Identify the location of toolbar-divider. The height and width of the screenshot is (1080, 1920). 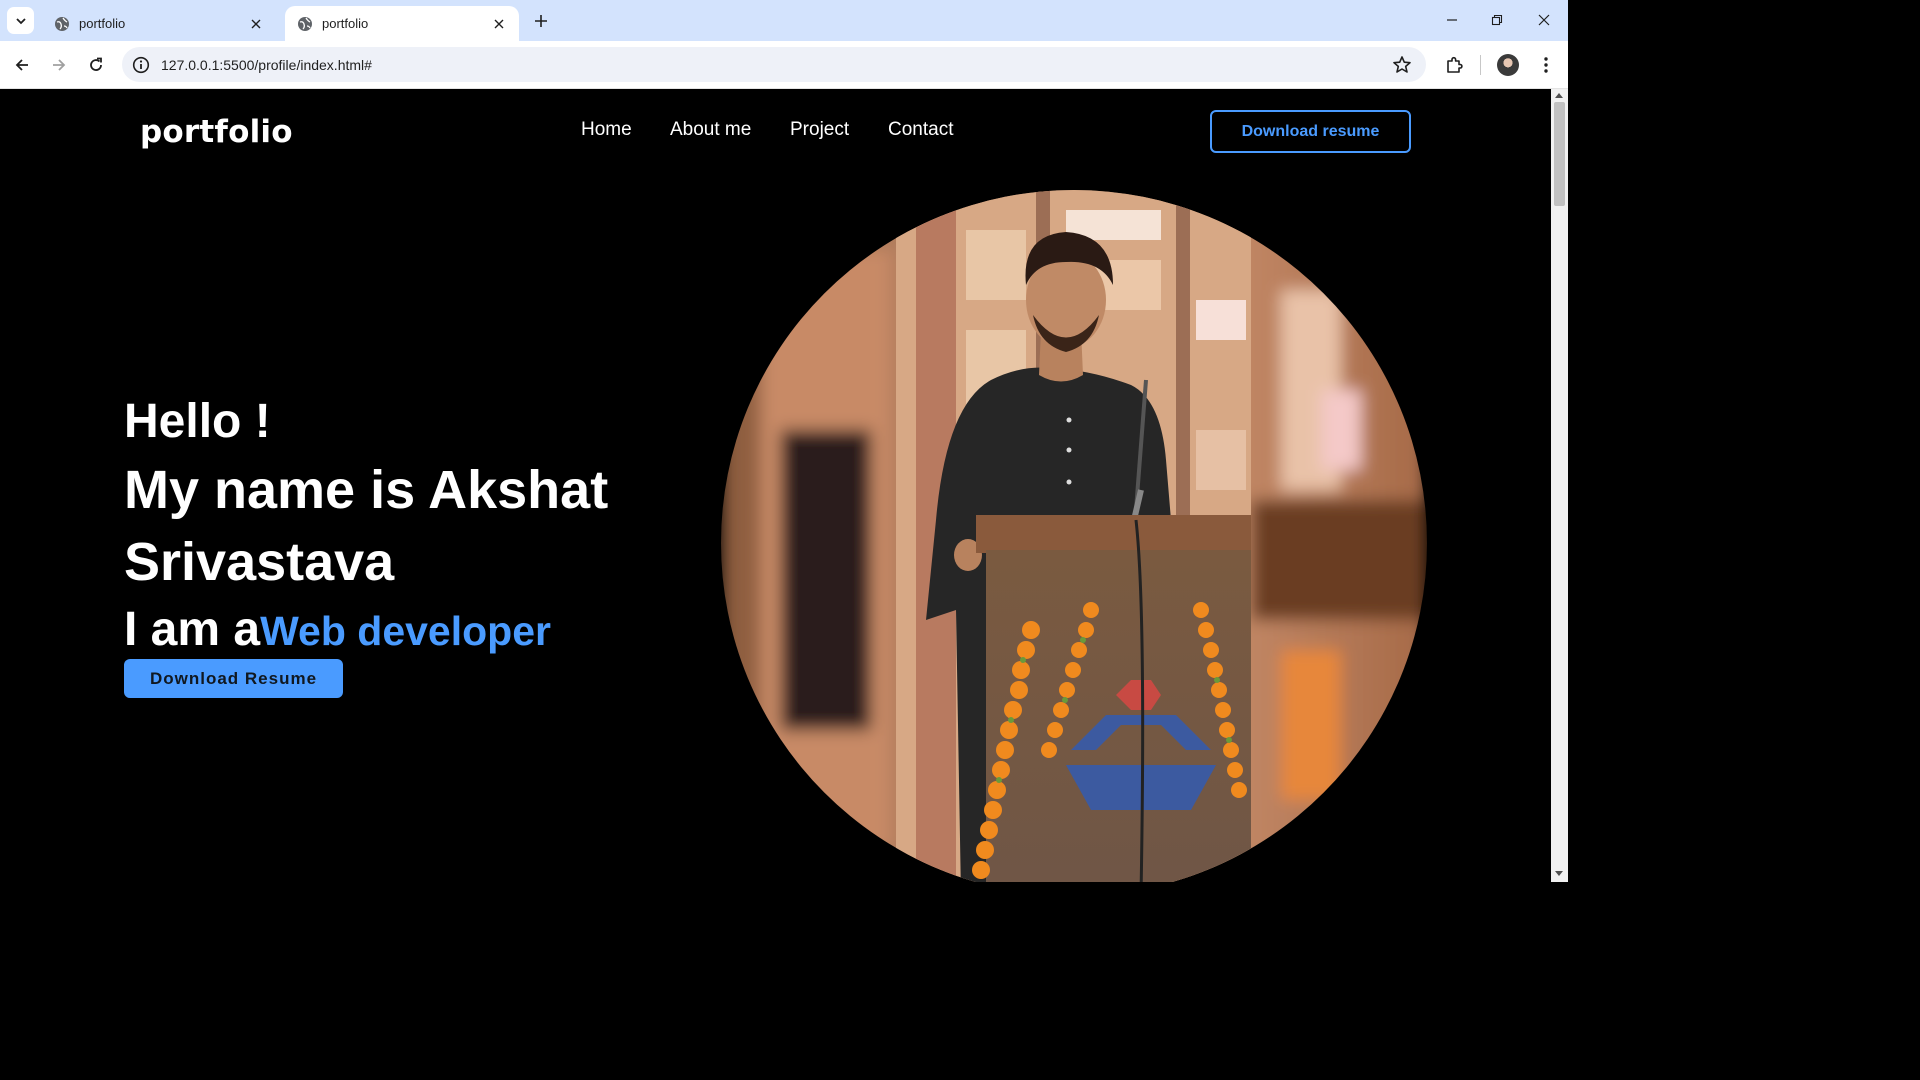
(1480, 65).